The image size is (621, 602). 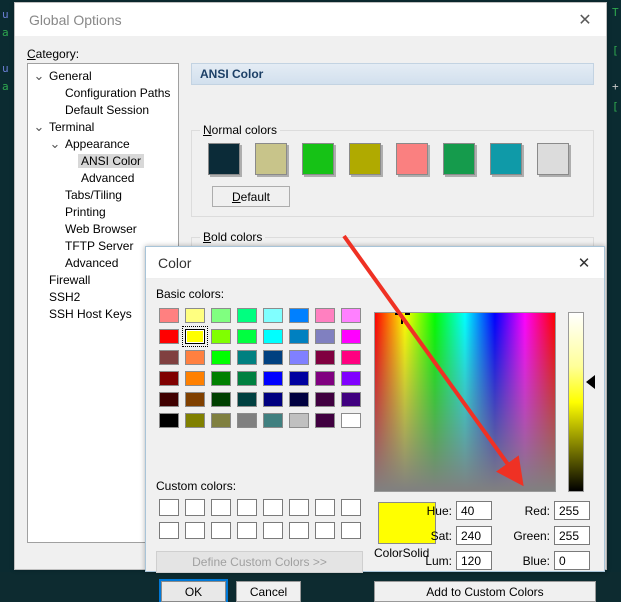 I want to click on hue-saturation-gradient, so click(x=465, y=402).